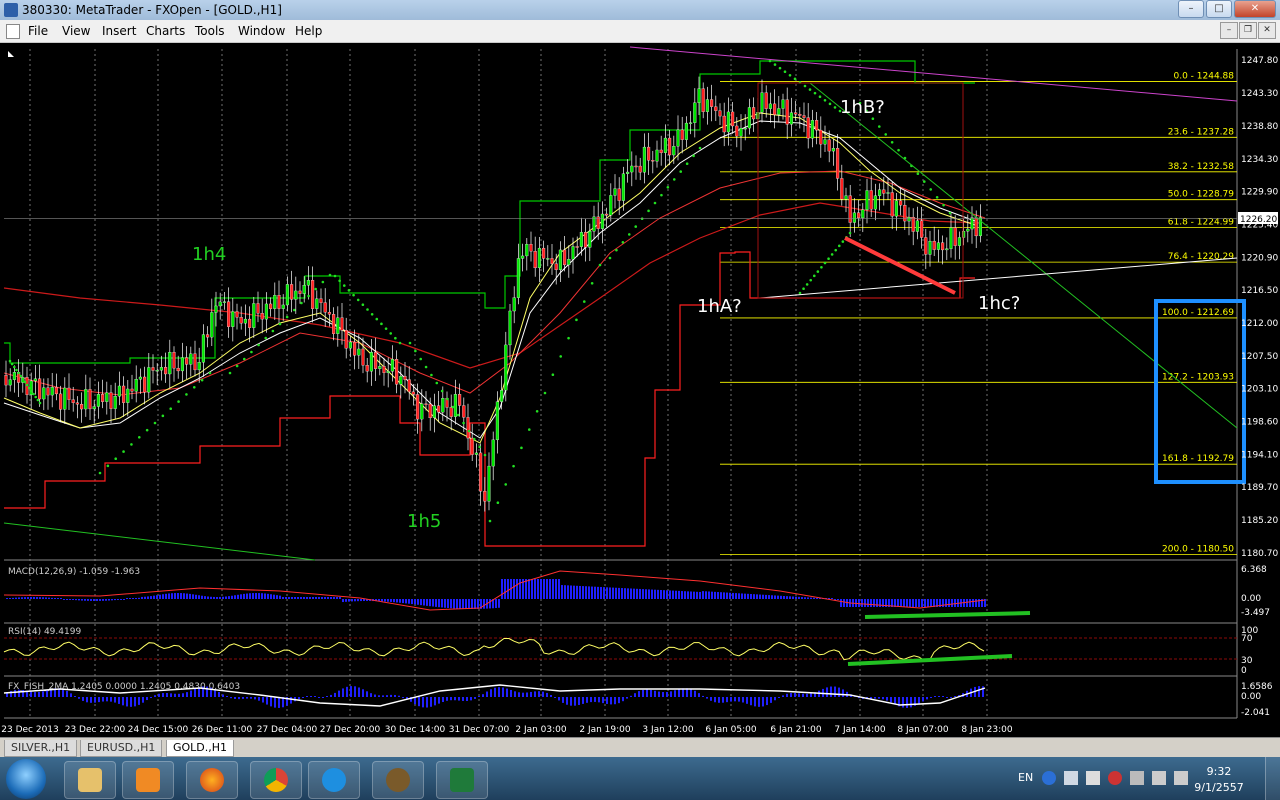 The height and width of the screenshot is (800, 1280). I want to click on mdi-close-button: ✕, so click(1267, 30).